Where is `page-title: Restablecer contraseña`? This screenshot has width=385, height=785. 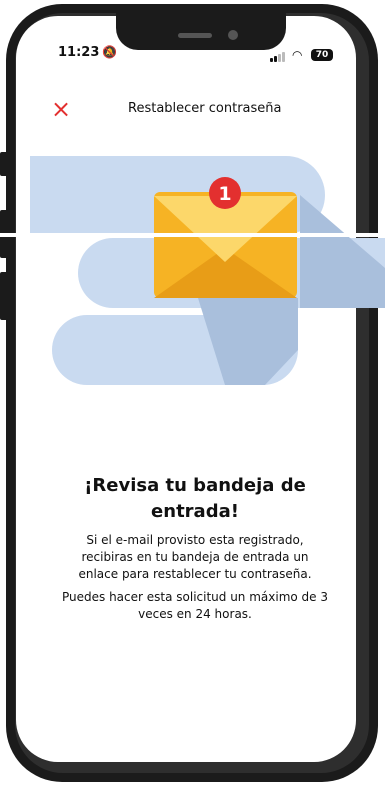 page-title: Restablecer contraseña is located at coordinates (205, 108).